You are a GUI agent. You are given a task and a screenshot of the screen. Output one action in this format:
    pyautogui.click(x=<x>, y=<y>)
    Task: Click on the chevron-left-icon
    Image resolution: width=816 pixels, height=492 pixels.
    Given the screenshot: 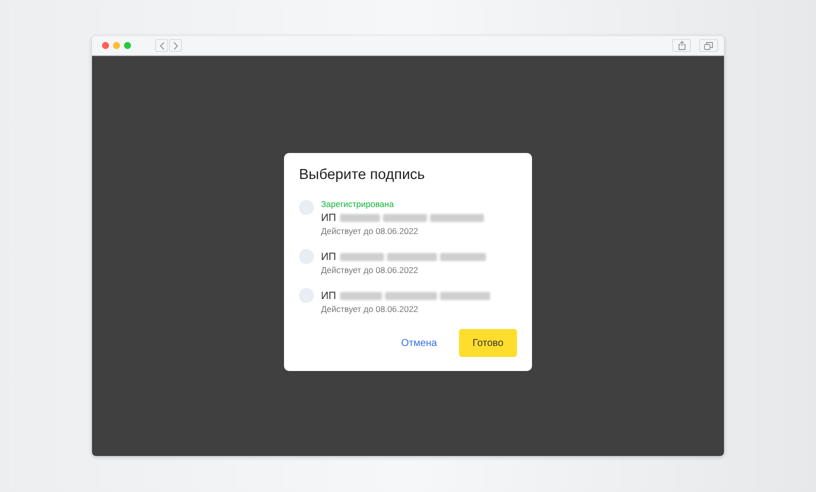 What is the action you would take?
    pyautogui.click(x=161, y=46)
    